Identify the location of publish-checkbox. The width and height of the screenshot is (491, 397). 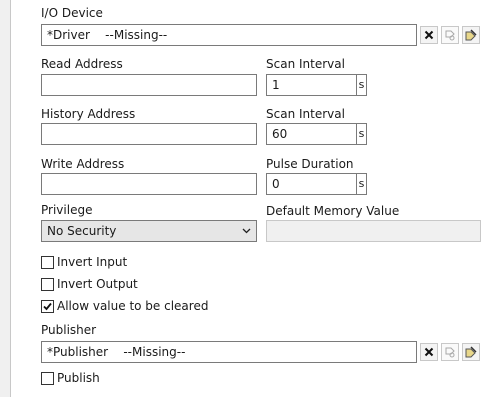
(47, 378).